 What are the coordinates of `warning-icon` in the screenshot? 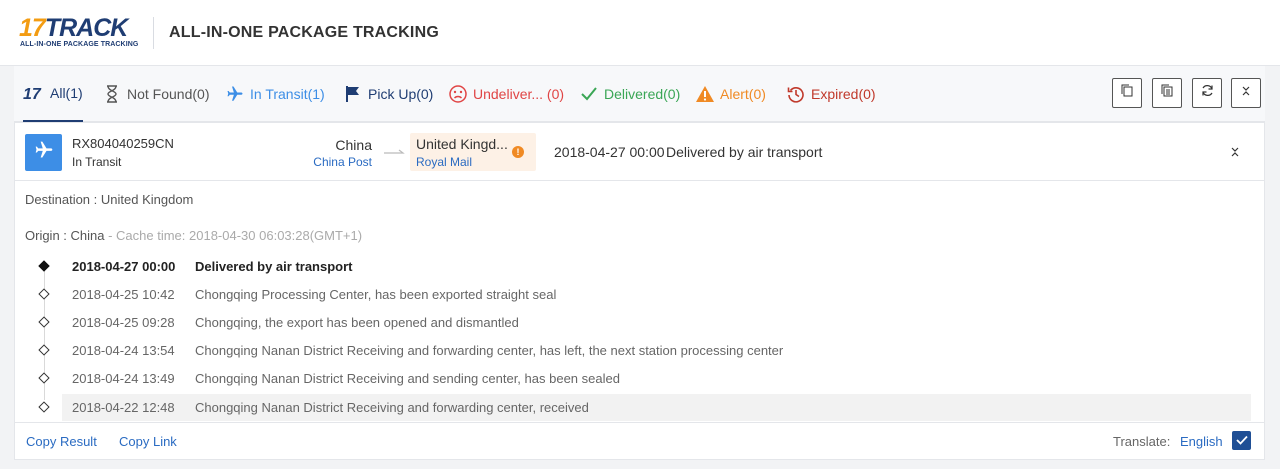 It's located at (705, 94).